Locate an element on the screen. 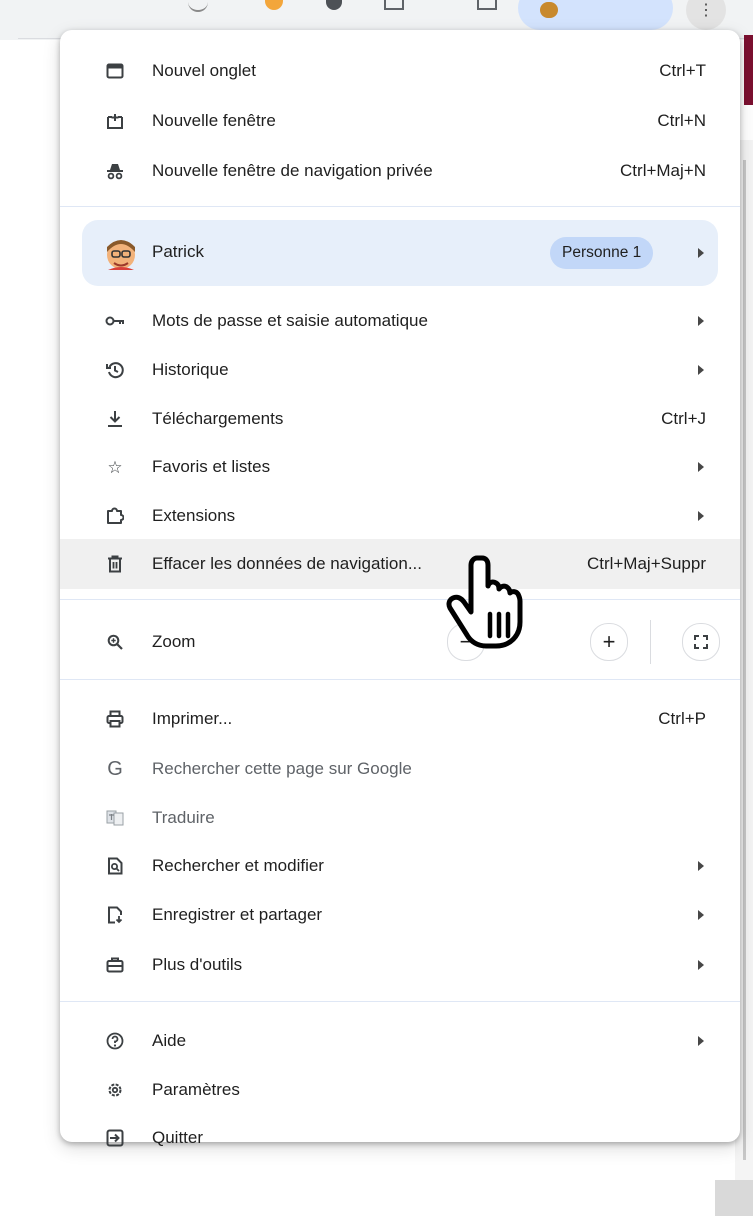 This screenshot has width=753, height=1216. history-icon is located at coordinates (115, 370).